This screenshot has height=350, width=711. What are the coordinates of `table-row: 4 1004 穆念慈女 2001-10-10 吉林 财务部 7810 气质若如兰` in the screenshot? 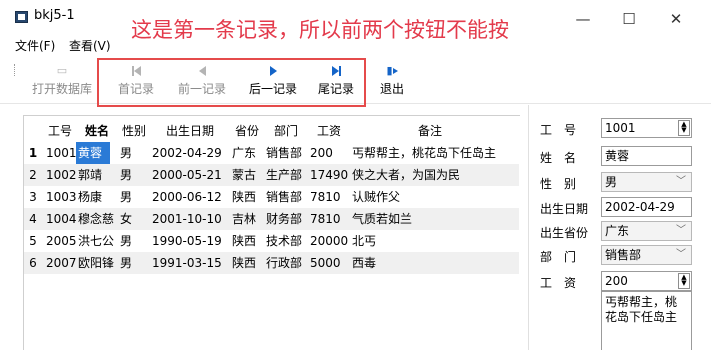 It's located at (271, 219).